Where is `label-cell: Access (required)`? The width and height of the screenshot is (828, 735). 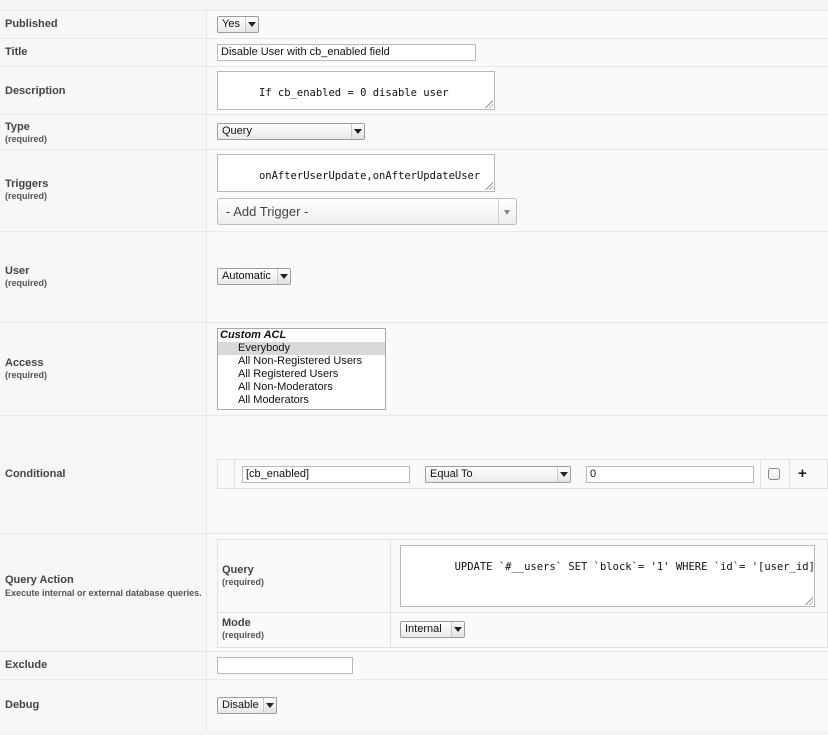 label-cell: Access (required) is located at coordinates (103, 369).